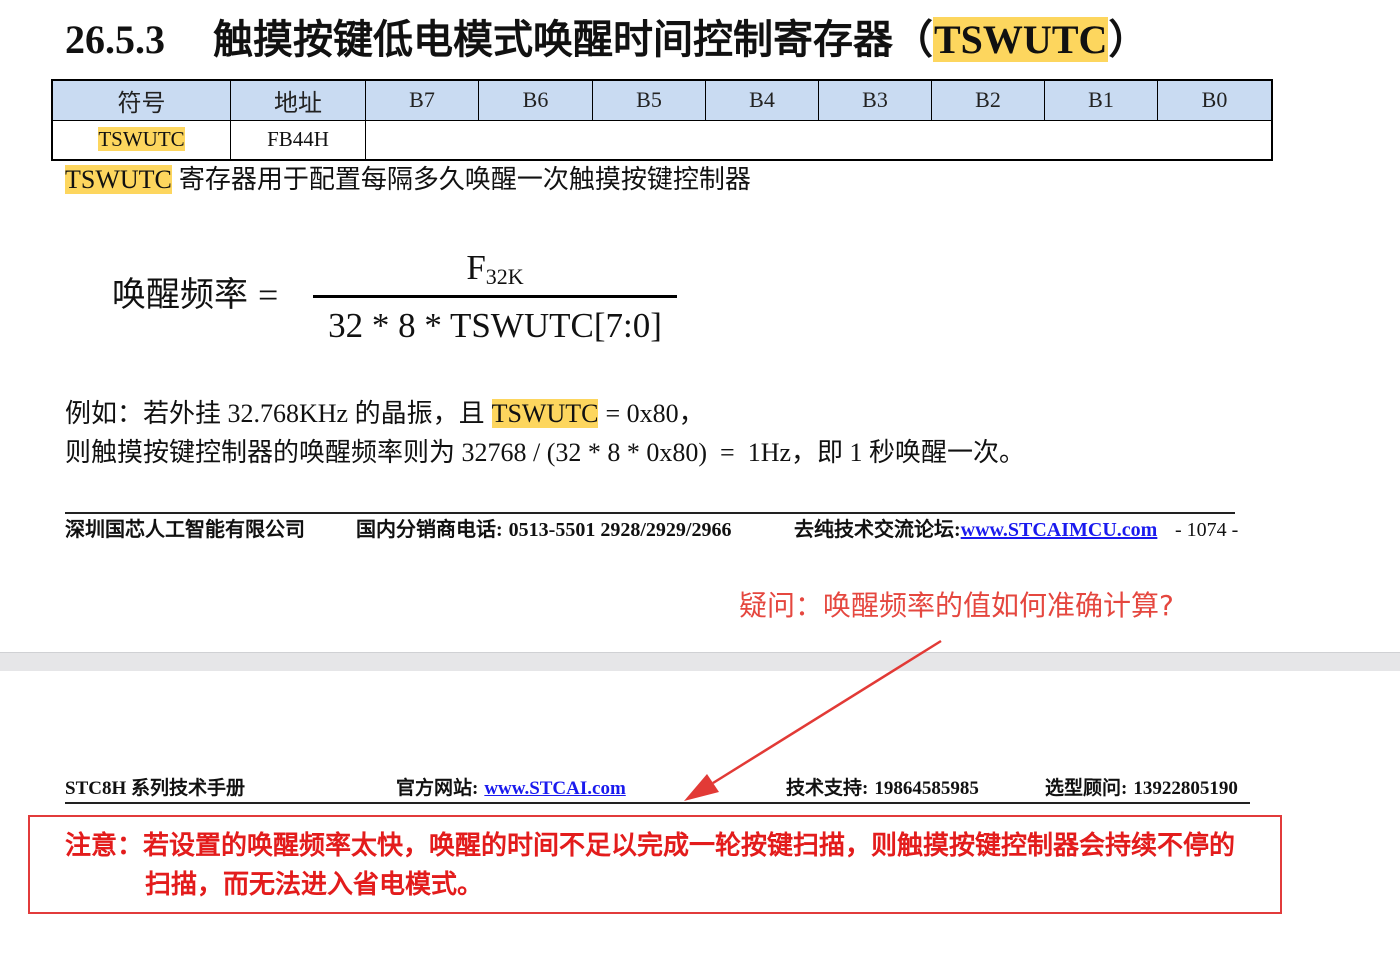 The height and width of the screenshot is (965, 1400). I want to click on forum-link: www.STCAIMCU.com, so click(1059, 530).